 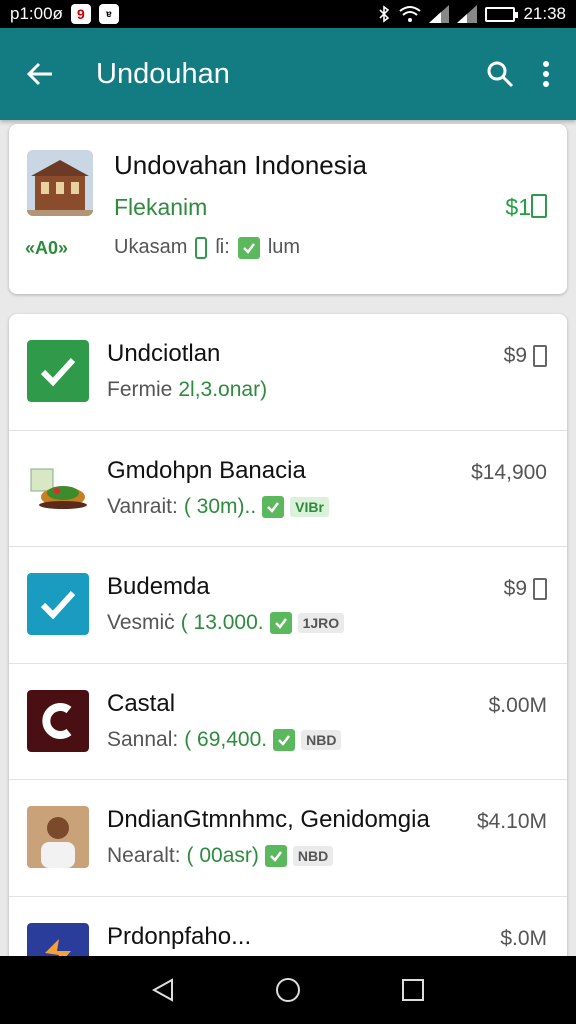 I want to click on item-title: Budemda, so click(x=158, y=586).